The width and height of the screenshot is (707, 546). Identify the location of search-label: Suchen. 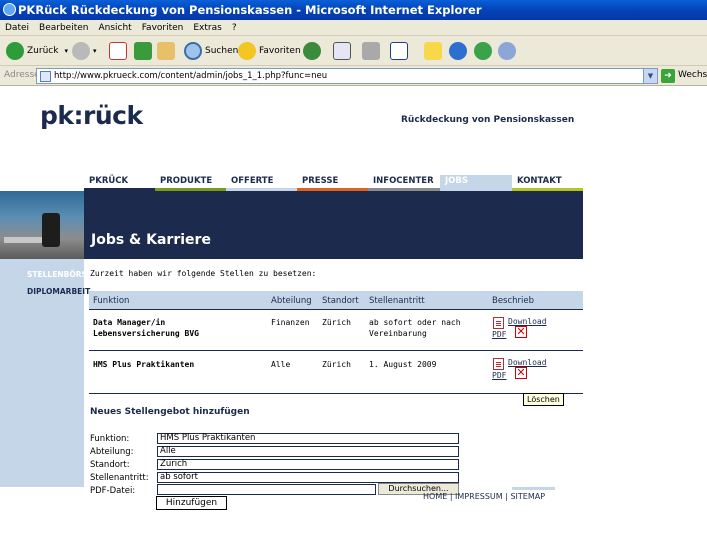
(222, 51).